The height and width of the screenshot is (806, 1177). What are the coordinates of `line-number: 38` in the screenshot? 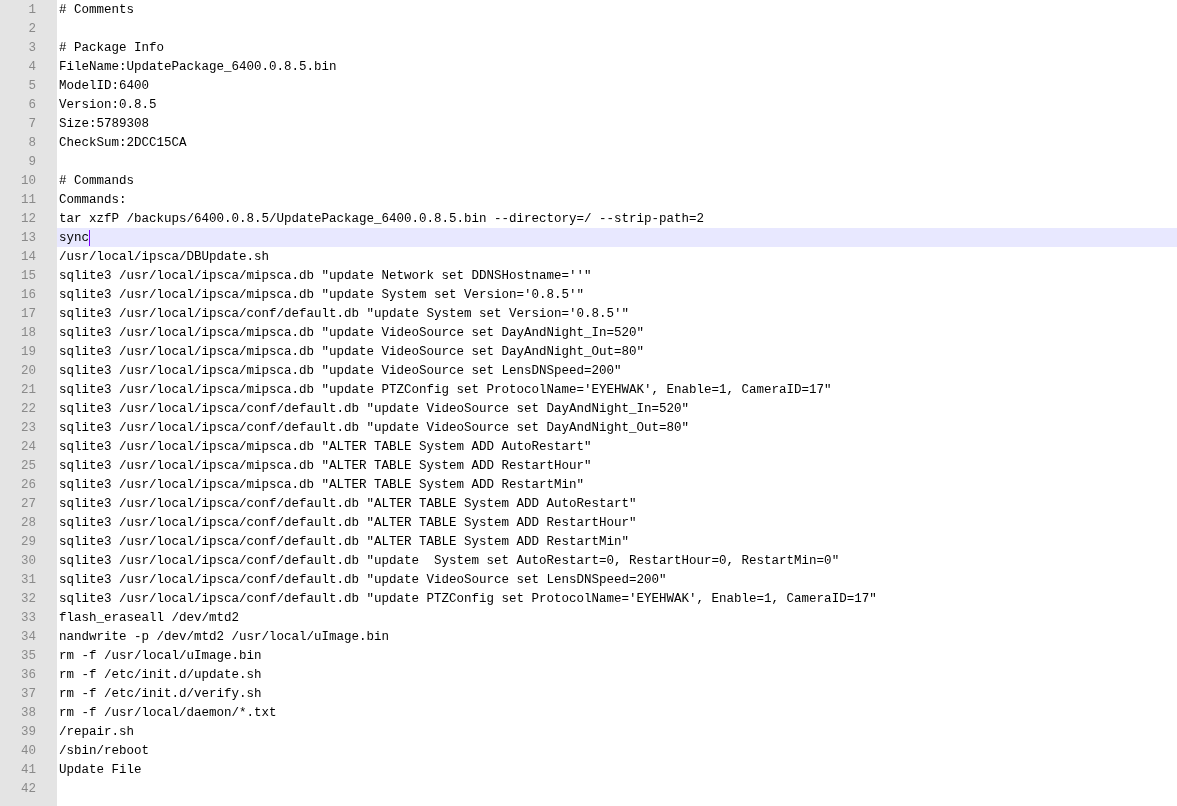 It's located at (28, 712).